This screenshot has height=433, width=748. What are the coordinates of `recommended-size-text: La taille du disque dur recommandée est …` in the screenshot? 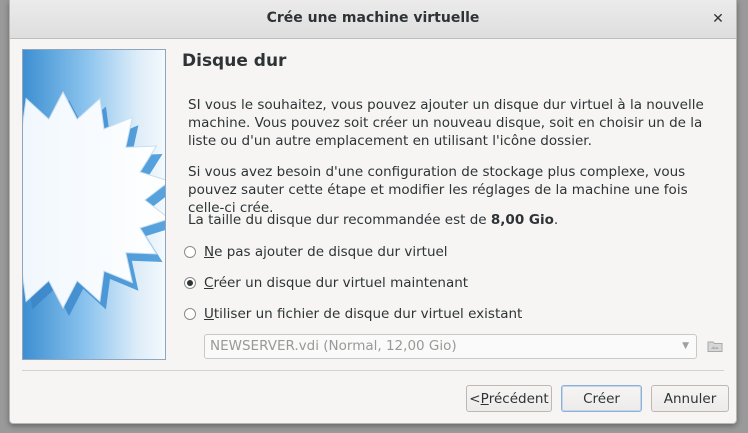 It's located at (458, 220).